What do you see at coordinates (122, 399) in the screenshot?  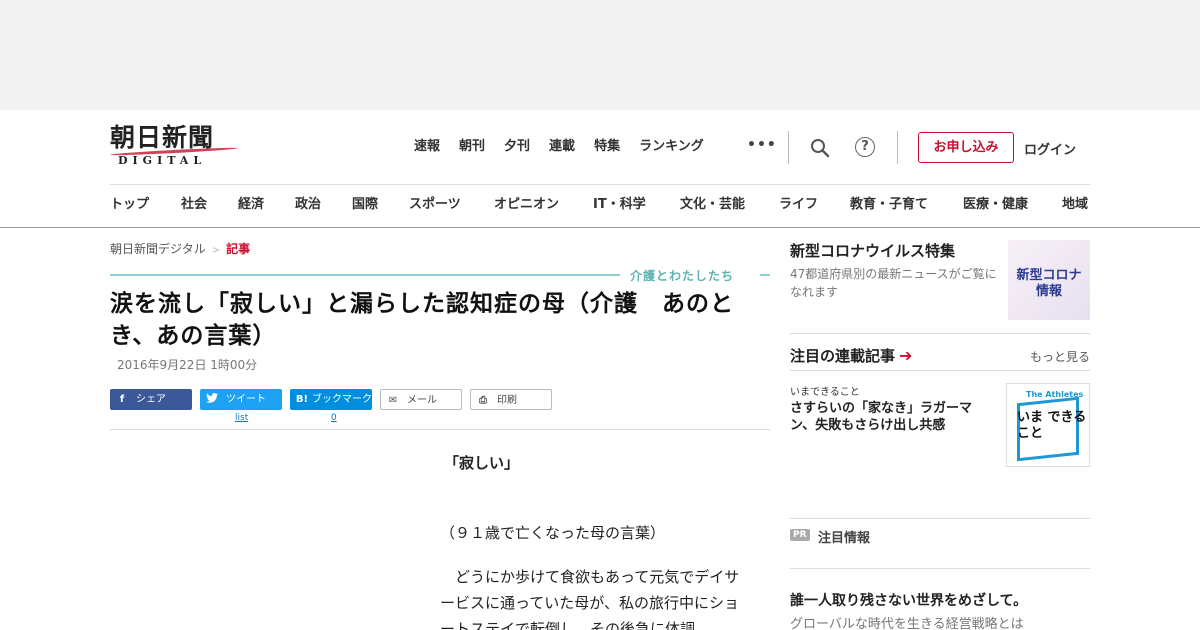 I see `facebook-icon: f` at bounding box center [122, 399].